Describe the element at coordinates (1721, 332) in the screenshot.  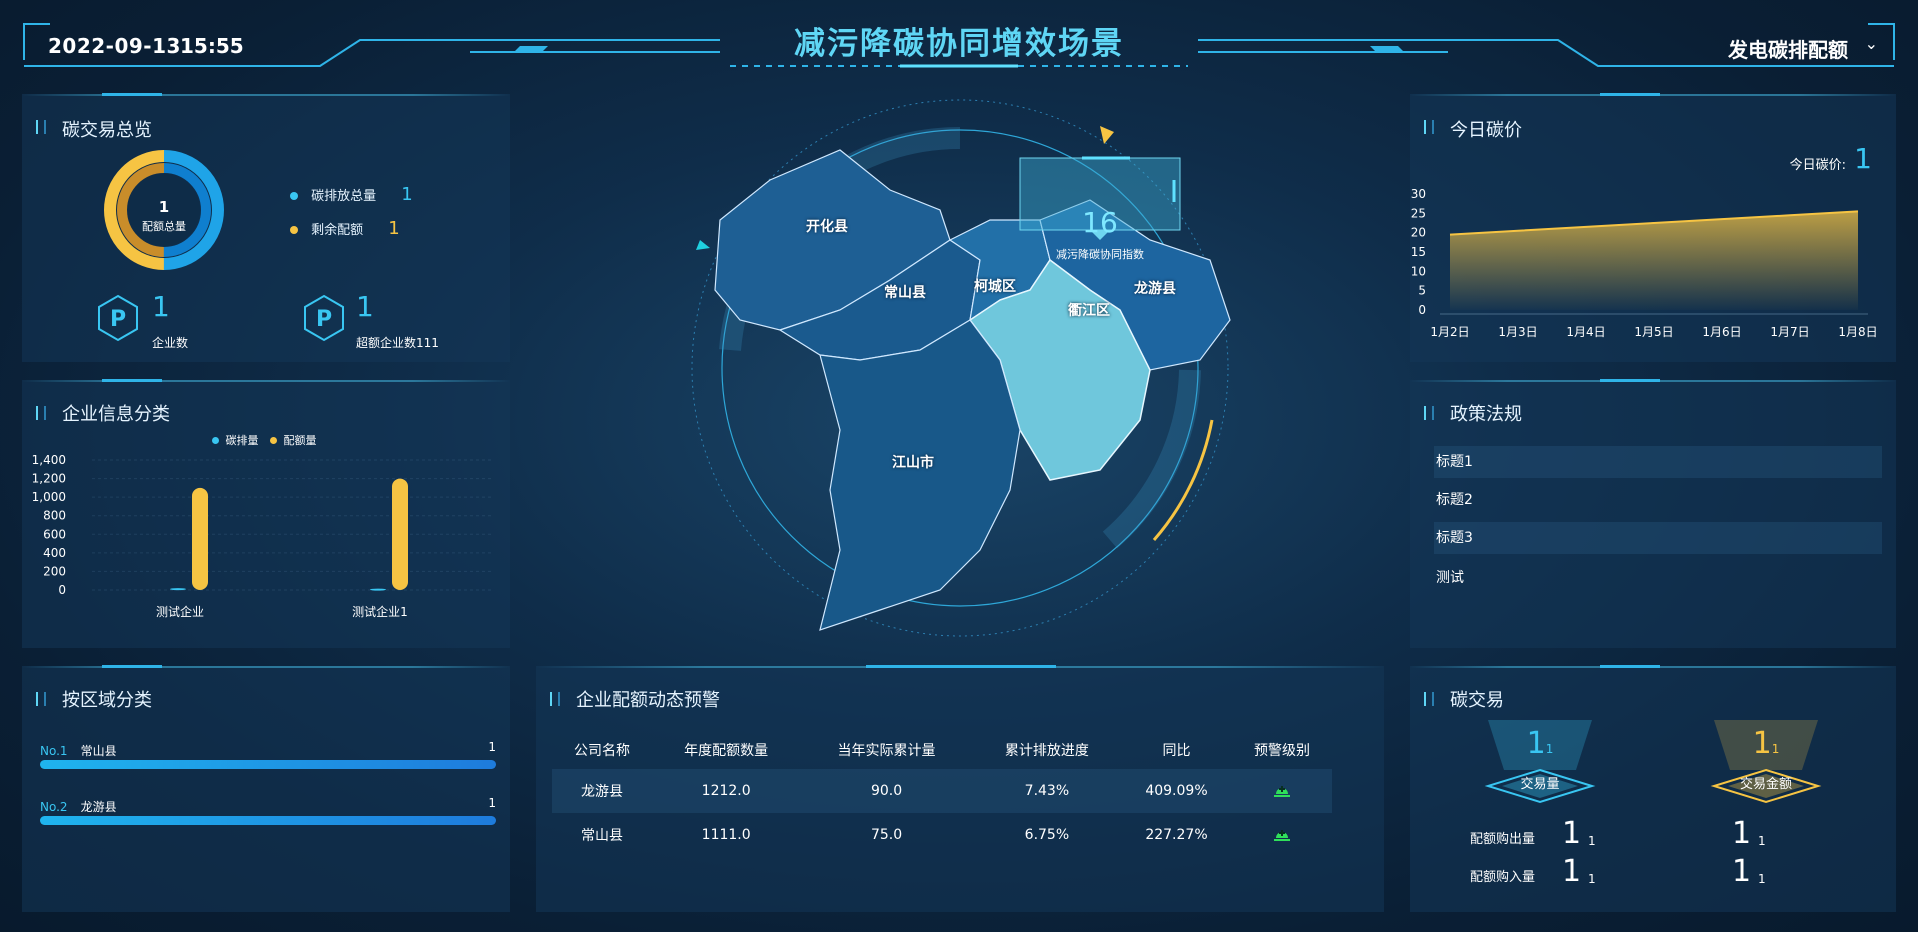
I see `x-tick-label: 1月6日` at that location.